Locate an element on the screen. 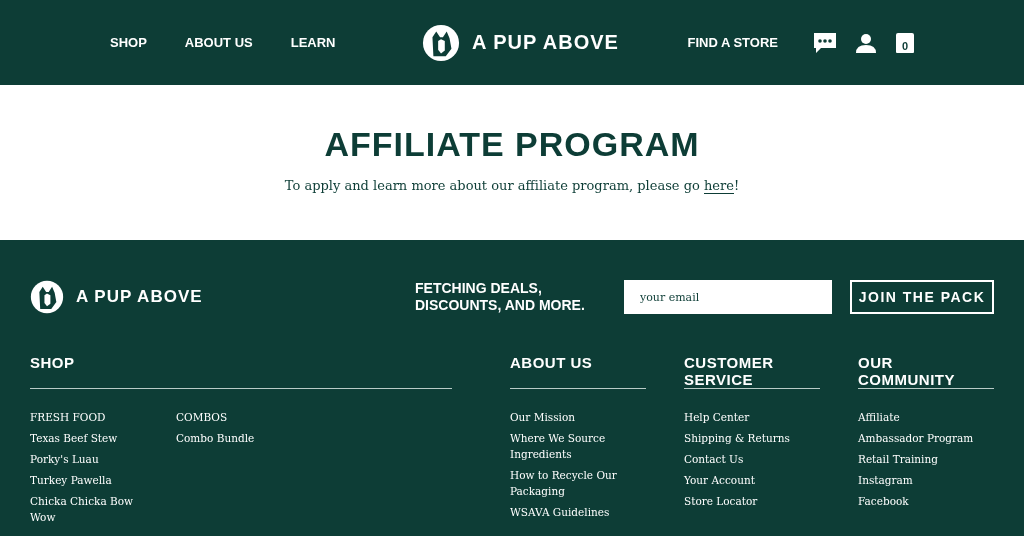  footer-link: Retail Training is located at coordinates (926, 459).